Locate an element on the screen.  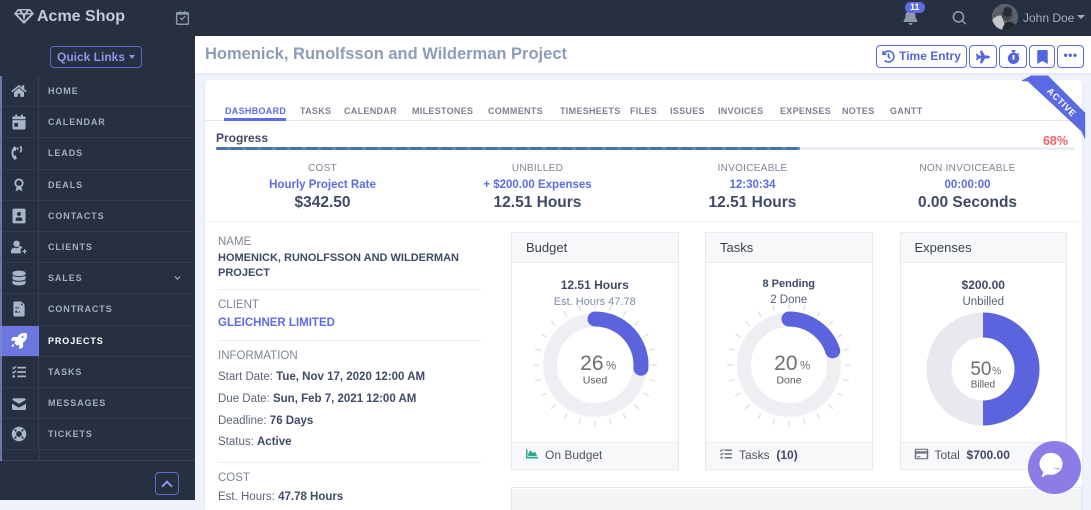
svg-text: 50 is located at coordinates (981, 369).